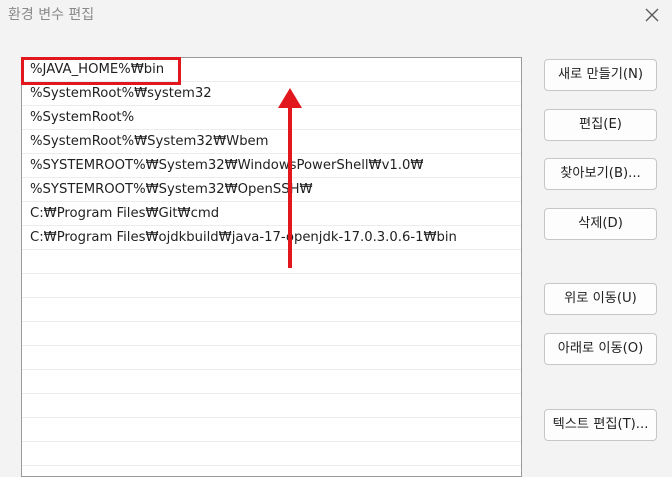 This screenshot has width=672, height=477. Describe the element at coordinates (271, 190) in the screenshot. I see `list-item: %SYSTEMROOT%₩System32₩OpenSSH₩` at that location.